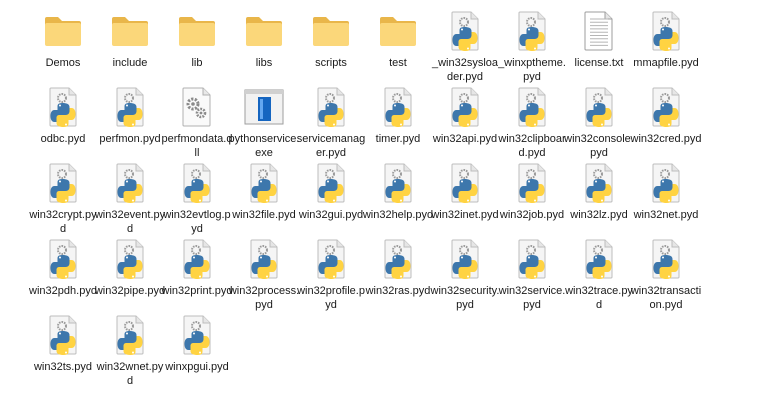  What do you see at coordinates (666, 139) in the screenshot?
I see `file-name: win32cred.pyd` at bounding box center [666, 139].